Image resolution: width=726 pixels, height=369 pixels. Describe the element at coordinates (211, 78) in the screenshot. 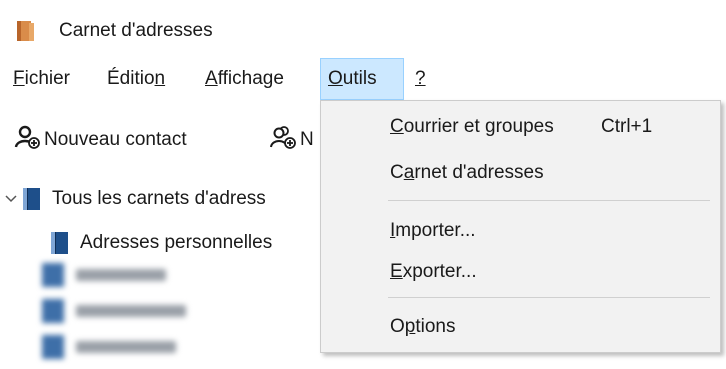

I see `menu-accel: A` at that location.